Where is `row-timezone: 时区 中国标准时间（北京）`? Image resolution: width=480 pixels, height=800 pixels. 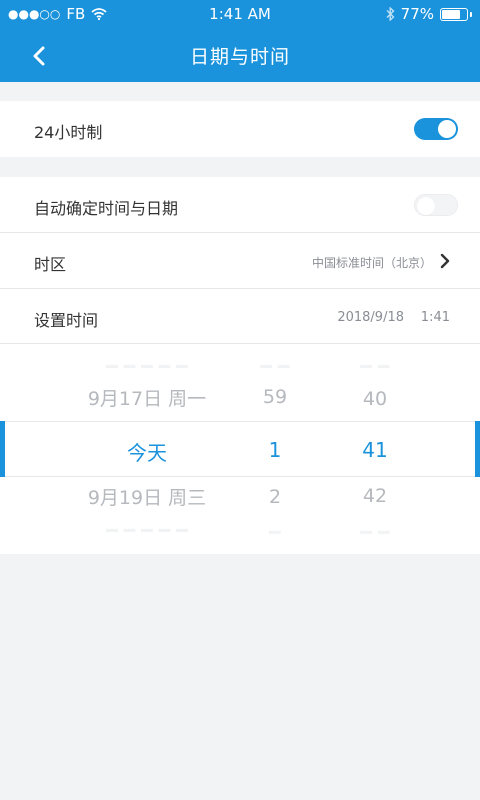 row-timezone: 时区 中国标准时间（北京） is located at coordinates (240, 261).